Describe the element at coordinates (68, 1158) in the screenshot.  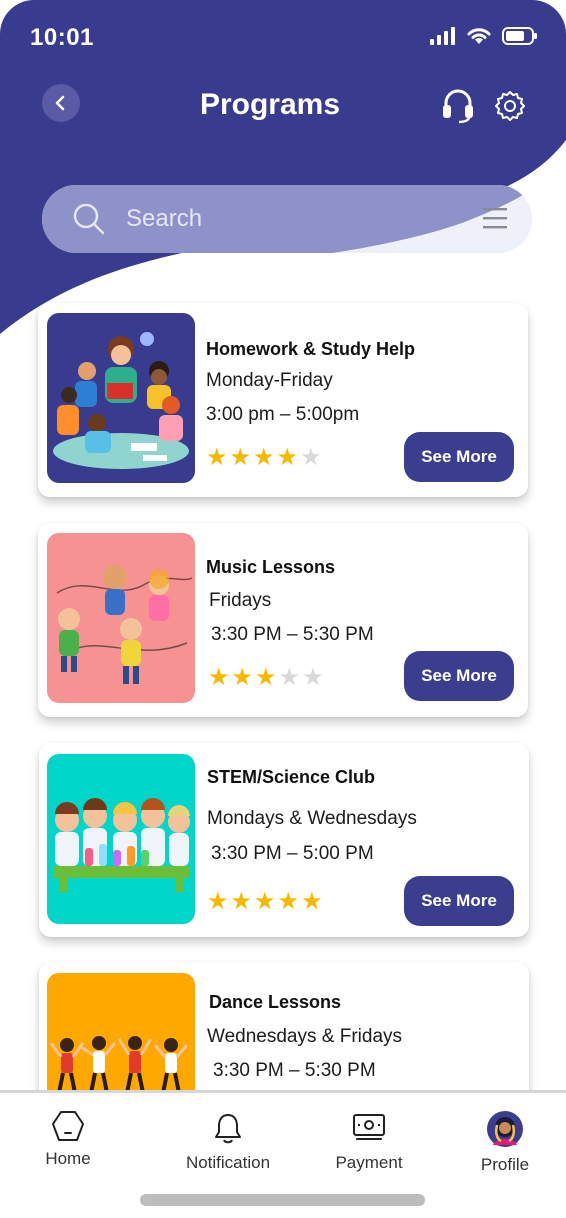
I see `nav-label: Home` at that location.